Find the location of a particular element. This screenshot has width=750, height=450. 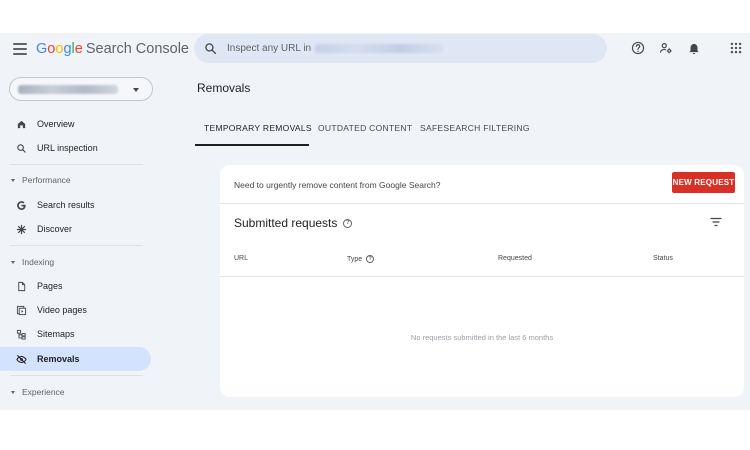

column-header-requested: Requested is located at coordinates (515, 258).